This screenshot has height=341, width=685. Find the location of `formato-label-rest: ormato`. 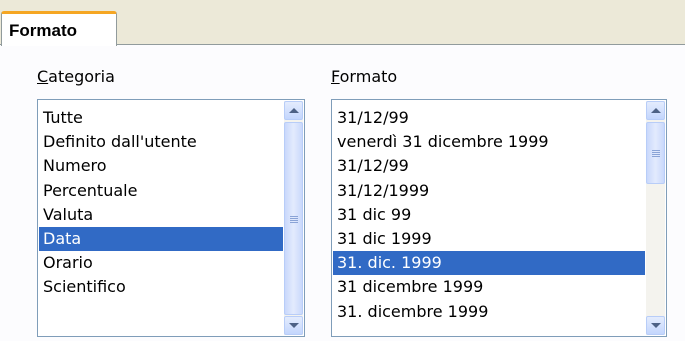

formato-label-rest: ormato is located at coordinates (368, 76).